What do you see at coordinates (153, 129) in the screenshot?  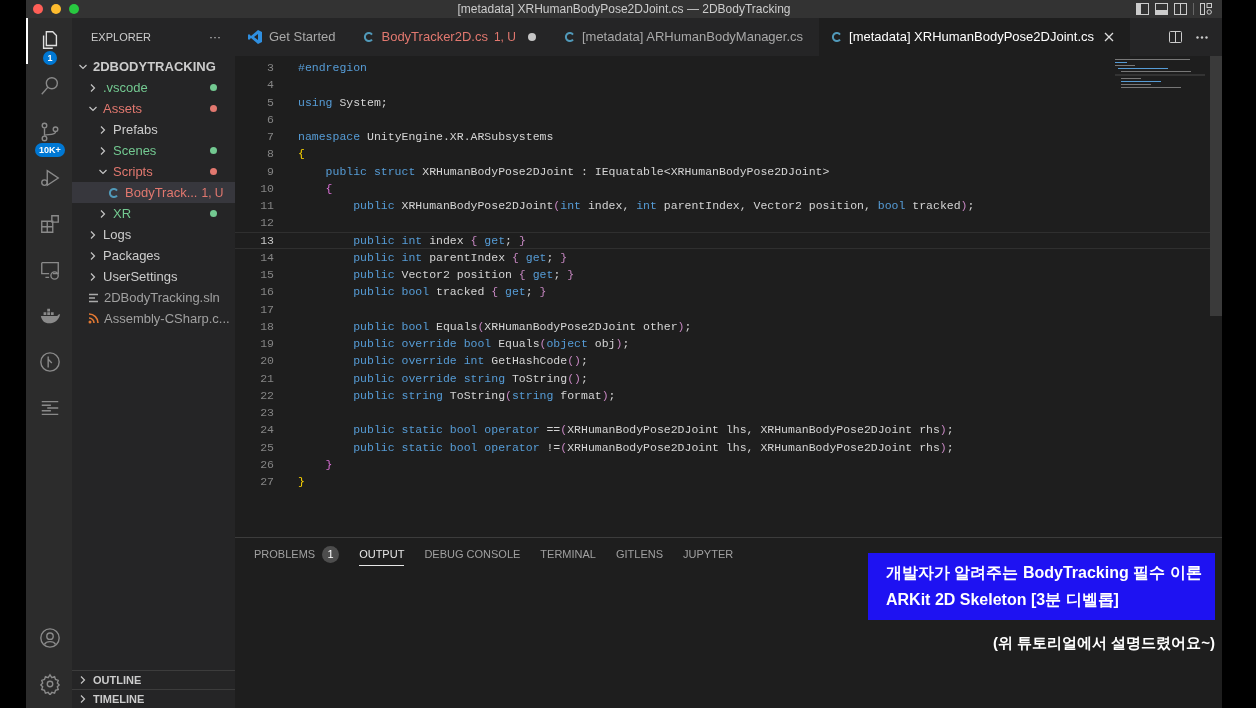 I see `tree-item: Prefabs` at bounding box center [153, 129].